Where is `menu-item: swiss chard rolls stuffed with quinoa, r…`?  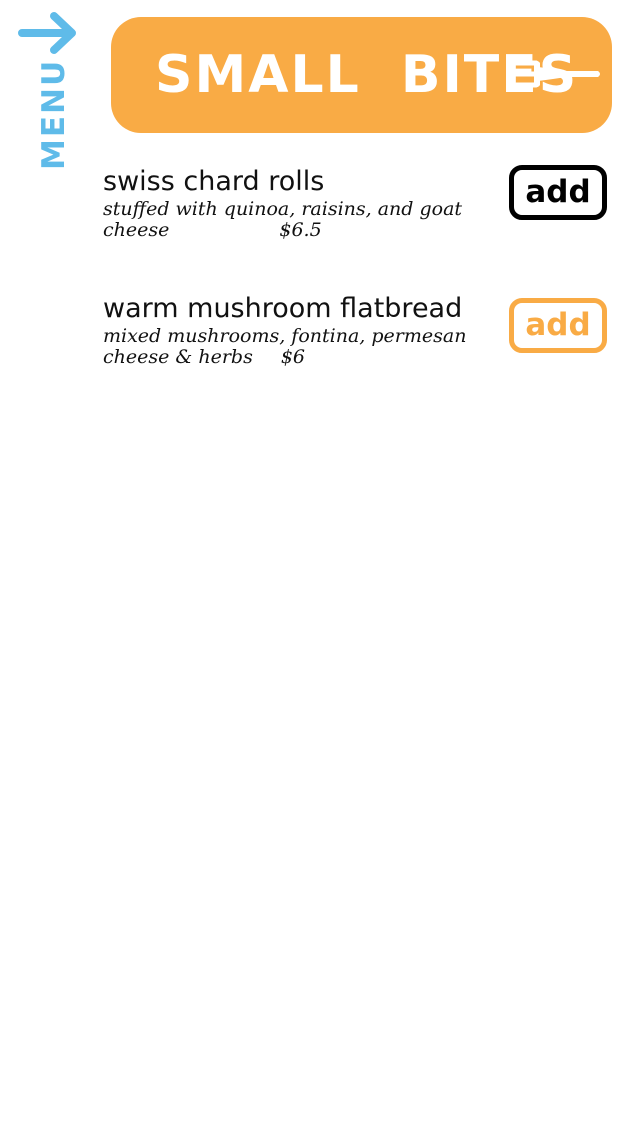
menu-item: swiss chard rolls stuffed with quinoa, r… is located at coordinates (303, 203).